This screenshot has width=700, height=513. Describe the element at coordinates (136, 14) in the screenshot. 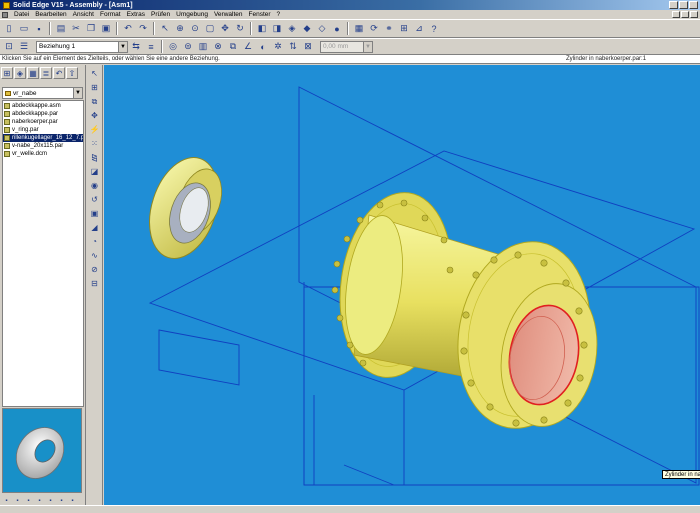

I see `menu-extras: Extras` at that location.